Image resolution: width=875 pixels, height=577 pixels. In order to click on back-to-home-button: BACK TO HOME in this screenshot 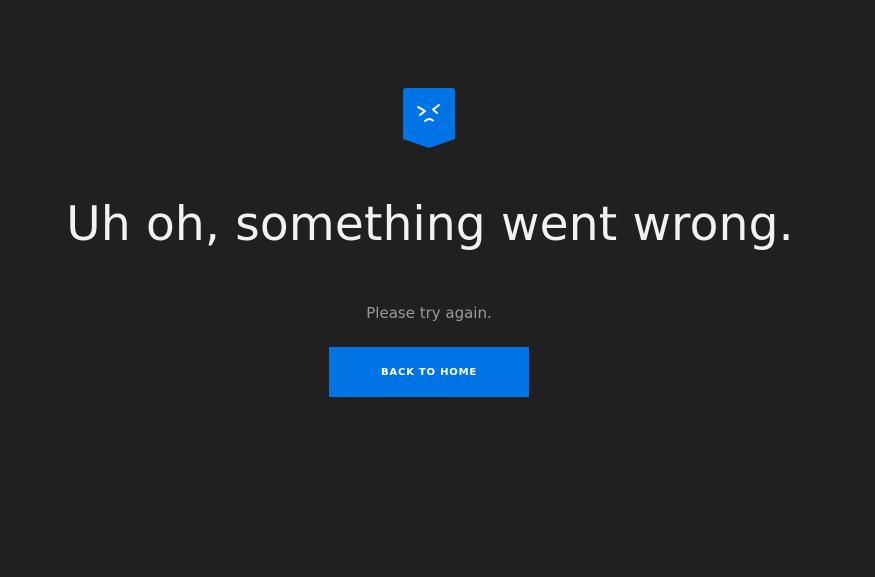, I will do `click(429, 372)`.